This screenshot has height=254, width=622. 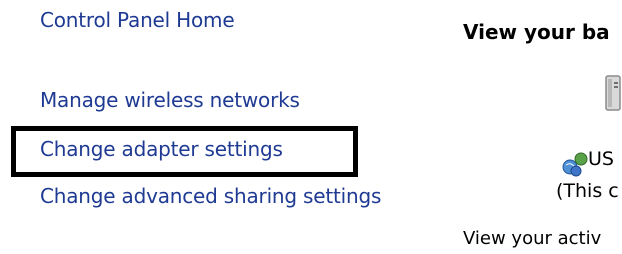 What do you see at coordinates (601, 159) in the screenshot?
I see `network-name: US` at bounding box center [601, 159].